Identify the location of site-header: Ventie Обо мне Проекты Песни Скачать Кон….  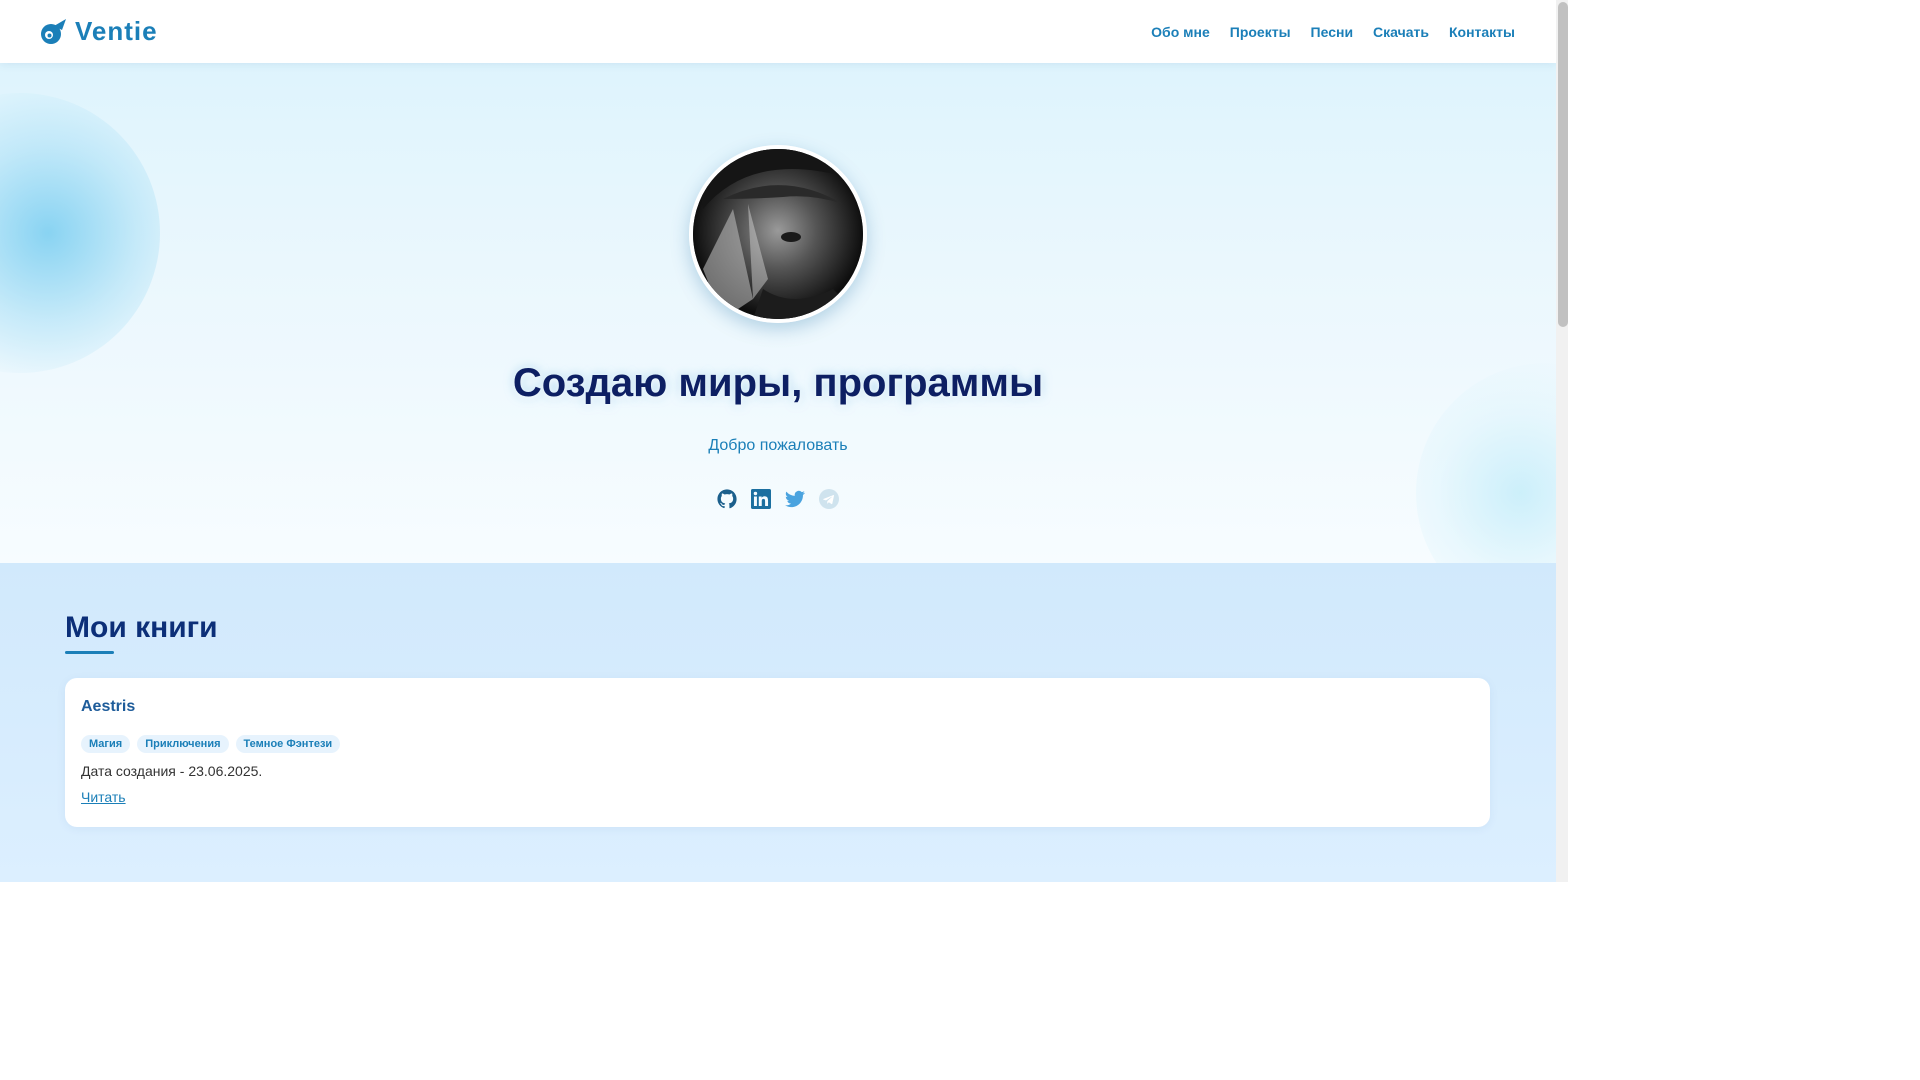
(778, 31).